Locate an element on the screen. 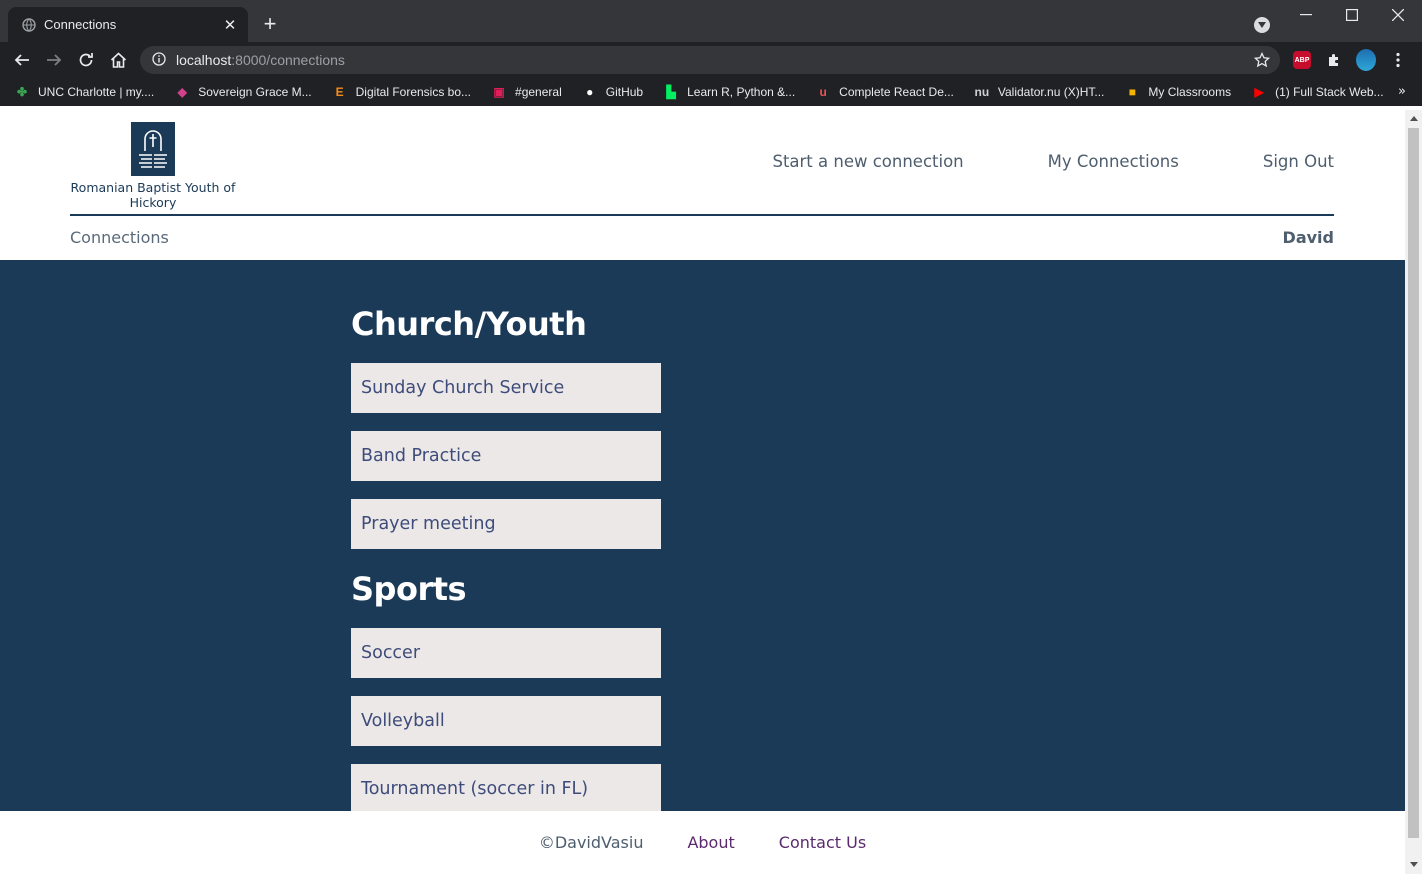 This screenshot has height=874, width=1422. url-path: :8000/connections is located at coordinates (288, 60).